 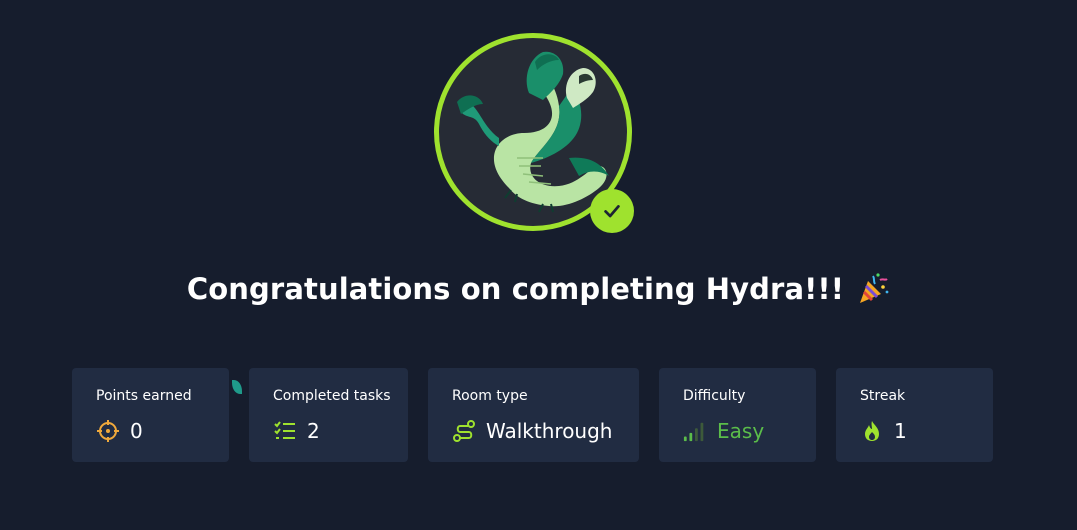 What do you see at coordinates (737, 415) in the screenshot?
I see `difficulty-card: Difficulty Easy` at bounding box center [737, 415].